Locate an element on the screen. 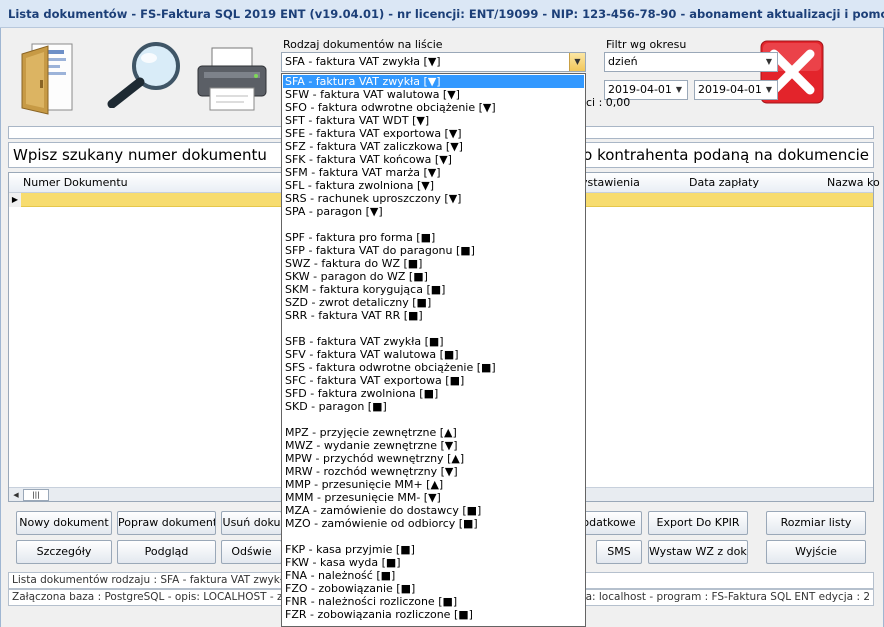  dropdown-option: MPZ - przyjęcie zewnętrzne [▲] is located at coordinates (433, 432).